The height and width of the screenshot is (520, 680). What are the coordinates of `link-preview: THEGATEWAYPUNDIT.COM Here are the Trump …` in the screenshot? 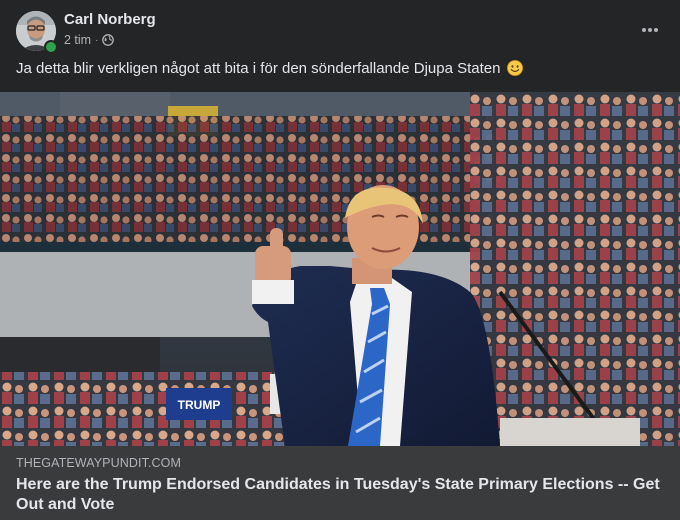 It's located at (340, 483).